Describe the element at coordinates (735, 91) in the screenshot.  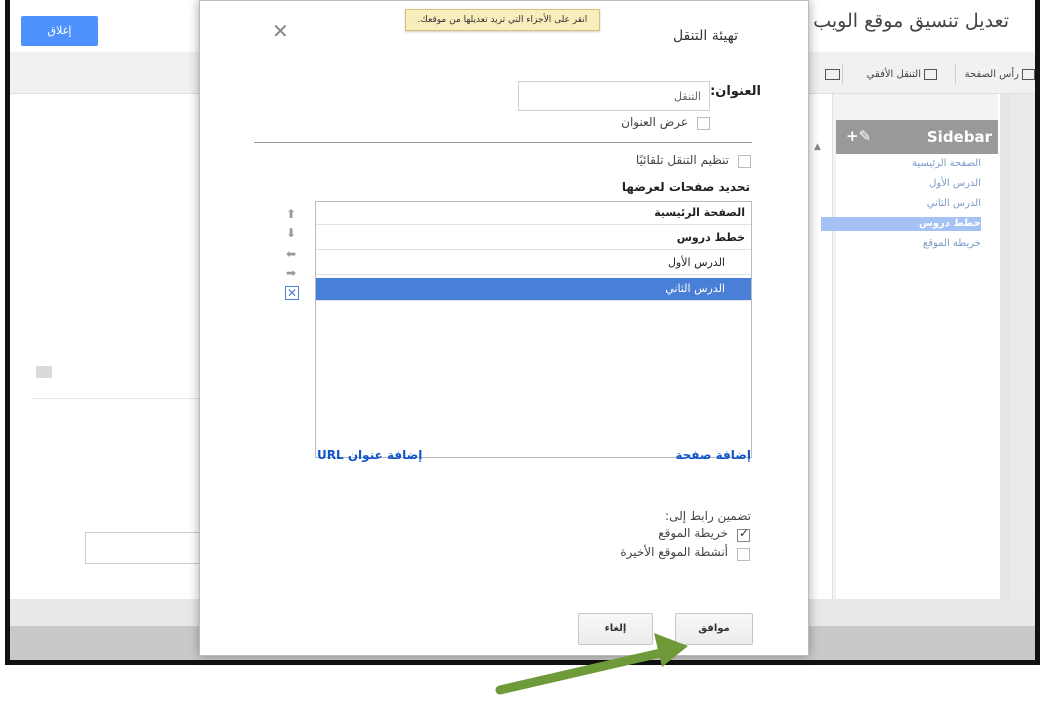
I see `title-label: العنوان:` at that location.